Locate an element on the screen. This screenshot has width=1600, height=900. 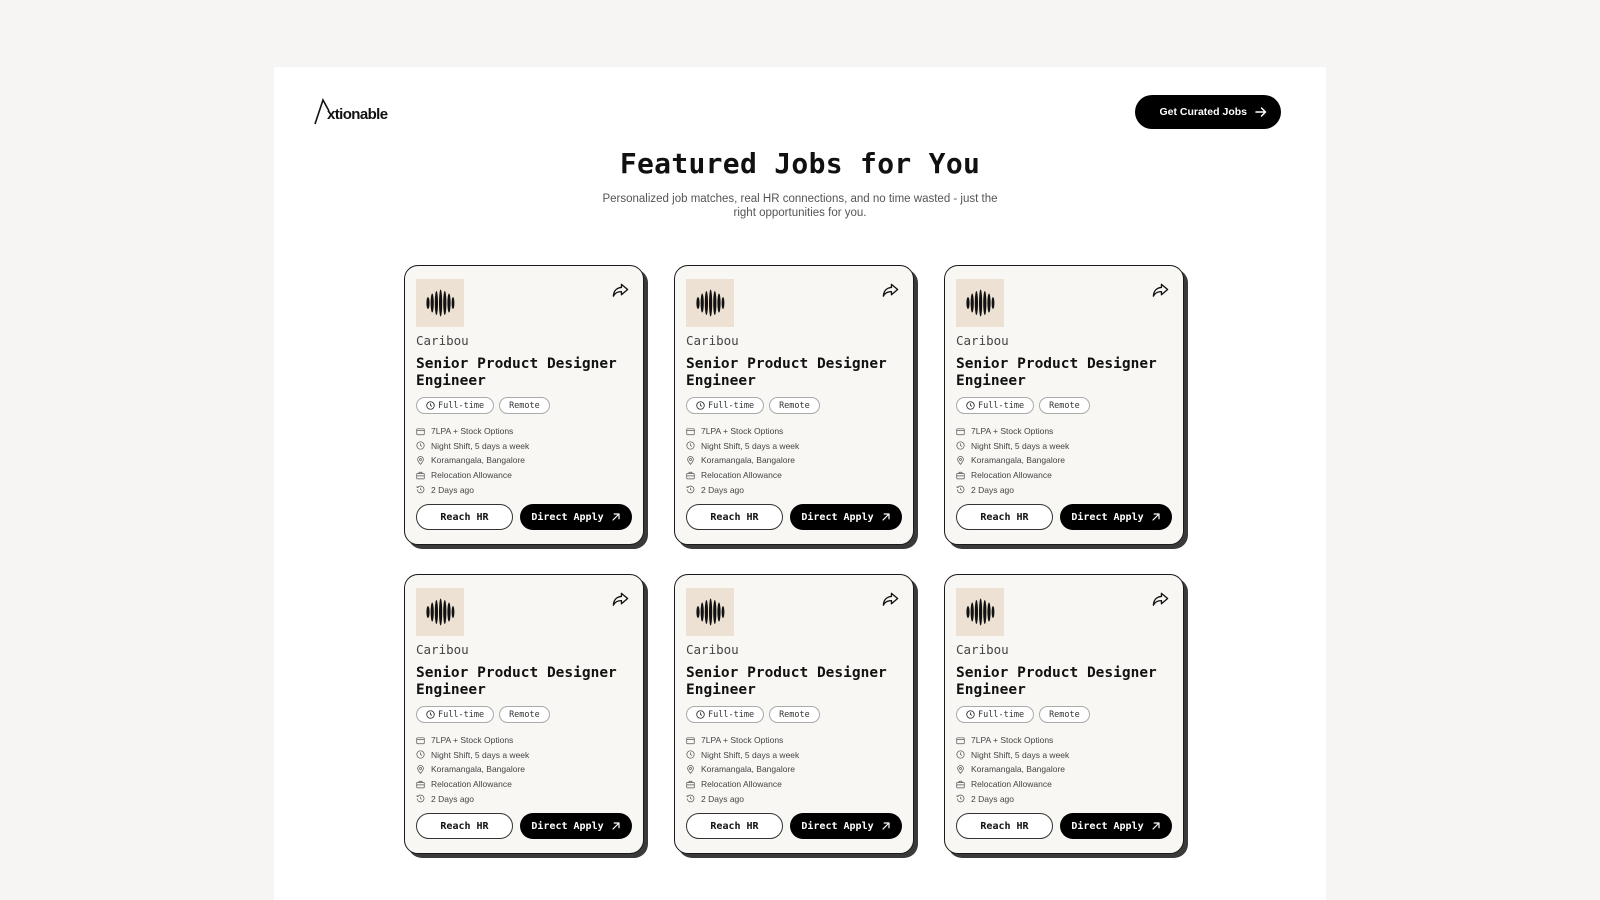
company-name: Caribou is located at coordinates (442, 340).